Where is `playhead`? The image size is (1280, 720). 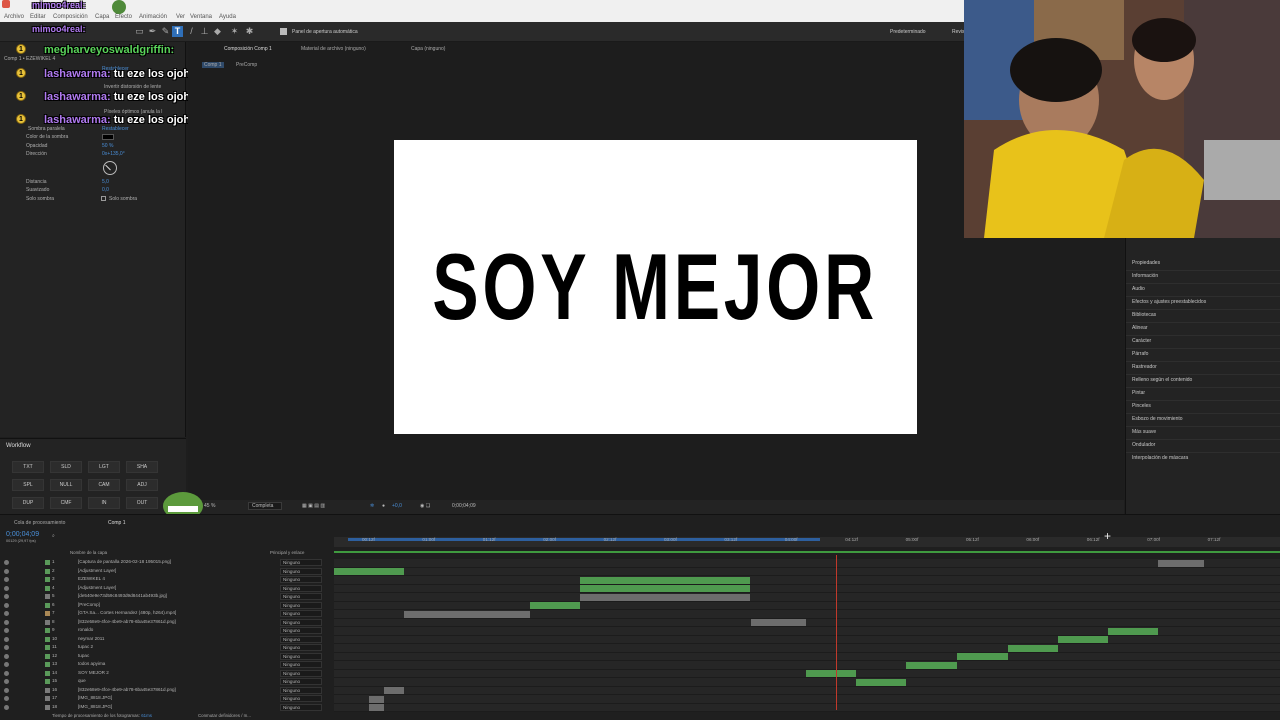 playhead is located at coordinates (836, 632).